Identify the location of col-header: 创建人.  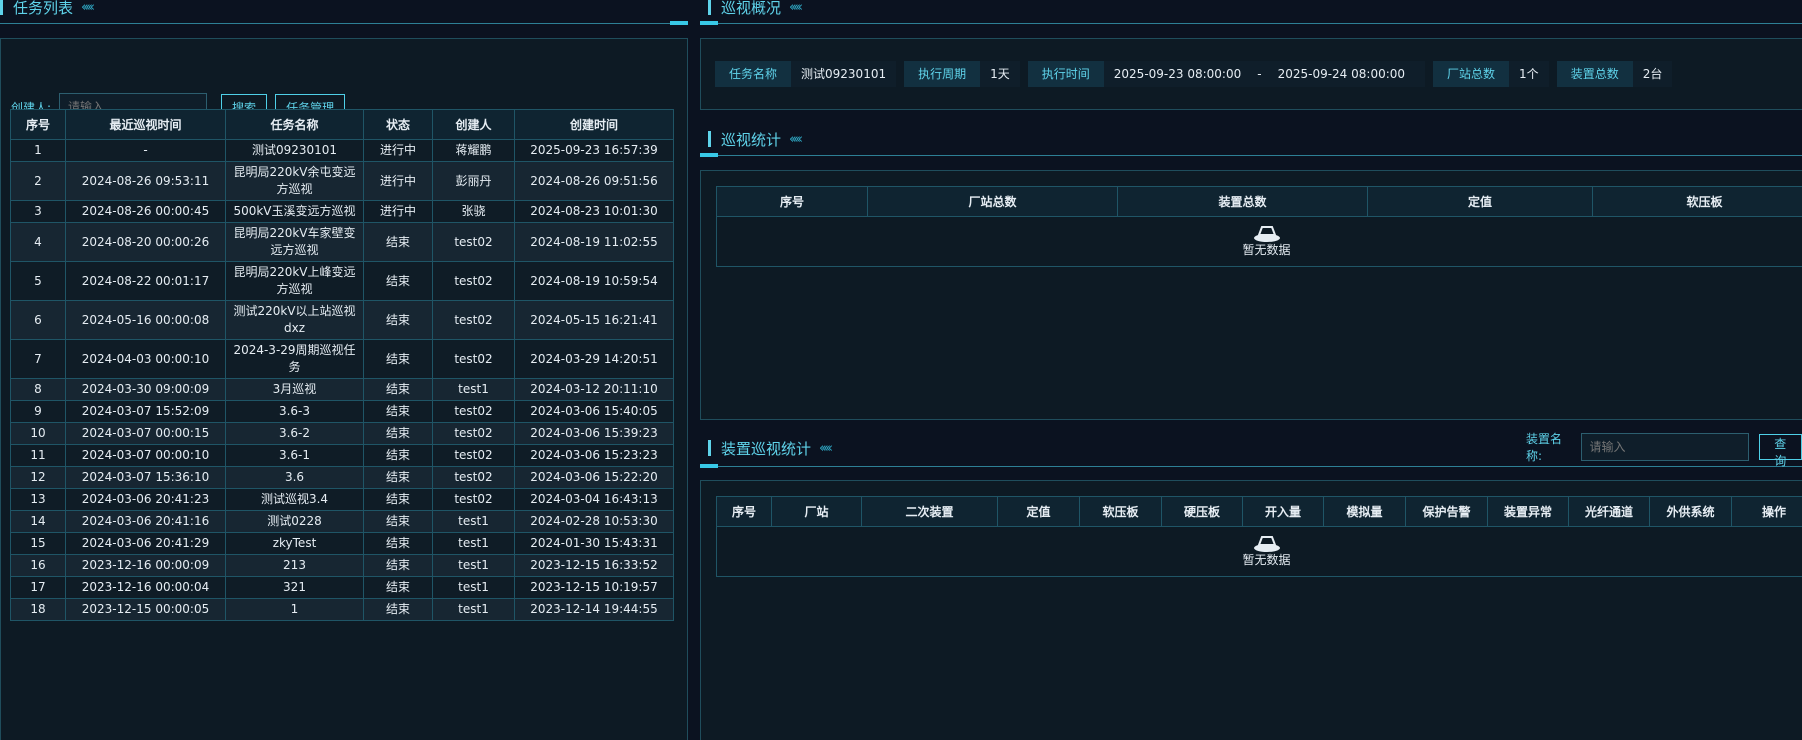
(473, 124).